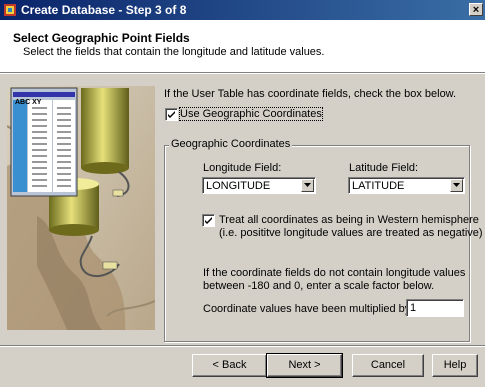 This screenshot has width=485, height=387. Describe the element at coordinates (435, 308) in the screenshot. I see `multiplier-input: 1` at that location.